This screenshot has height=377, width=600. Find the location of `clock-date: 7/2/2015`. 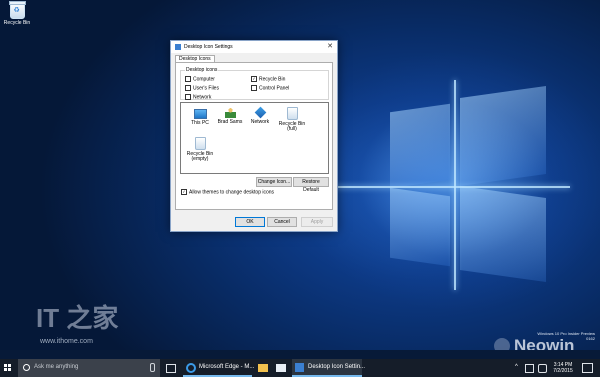

clock-date: 7/2/2015 is located at coordinates (563, 371).